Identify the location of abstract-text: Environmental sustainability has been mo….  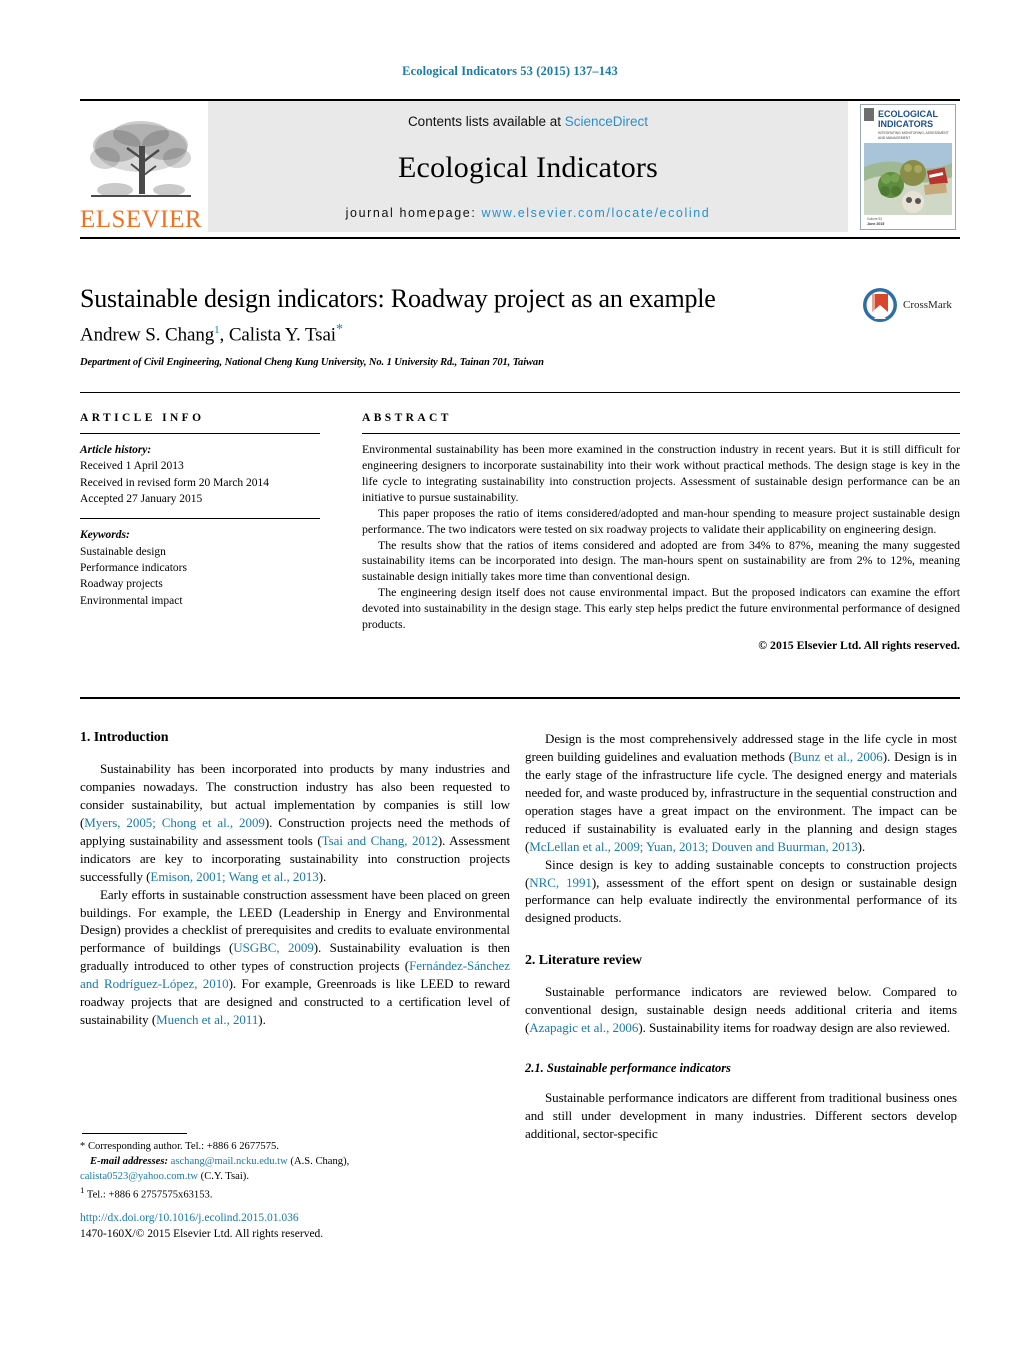
(661, 548).